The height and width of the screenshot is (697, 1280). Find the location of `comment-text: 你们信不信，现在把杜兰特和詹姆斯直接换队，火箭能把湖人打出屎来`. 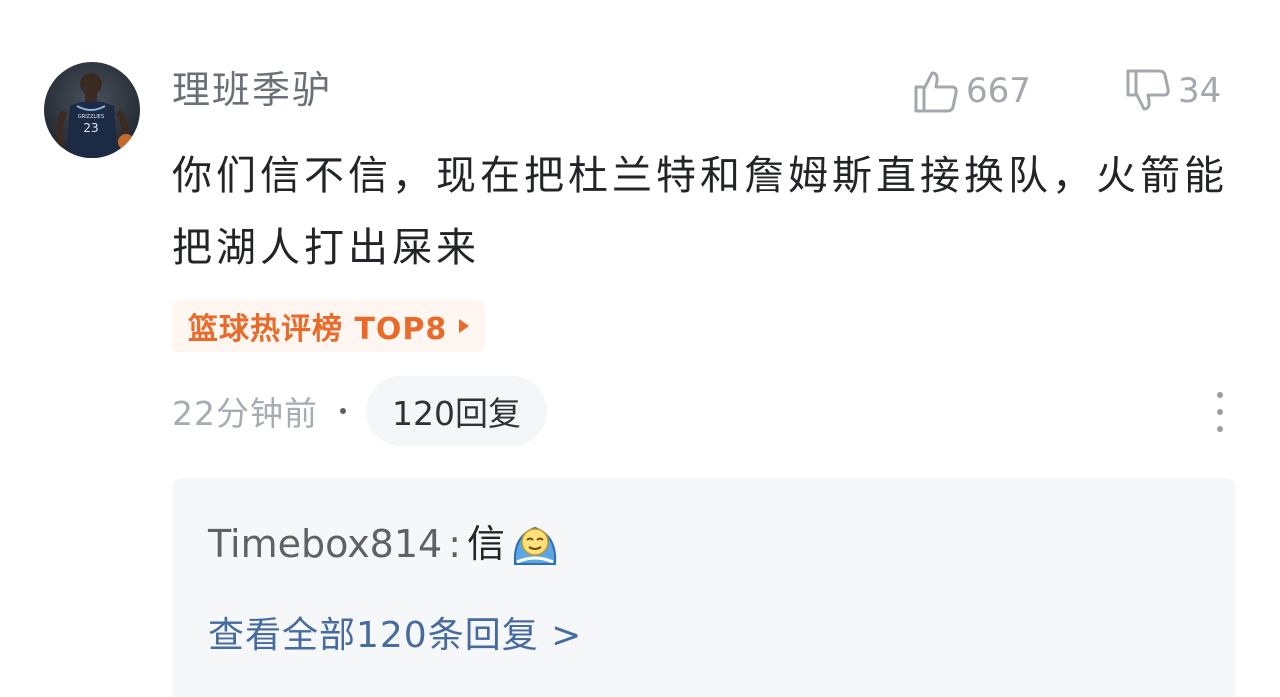

comment-text: 你们信不信，现在把杜兰特和詹姆斯直接换队，火箭能把湖人打出屎来 is located at coordinates (700, 212).